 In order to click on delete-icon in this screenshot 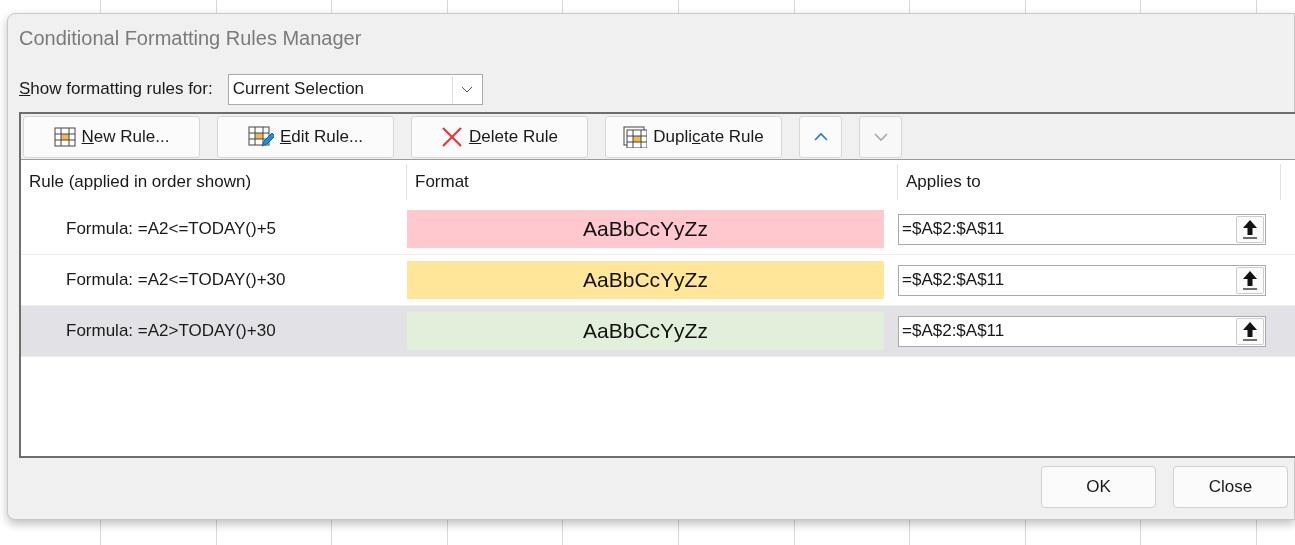, I will do `click(452, 137)`.